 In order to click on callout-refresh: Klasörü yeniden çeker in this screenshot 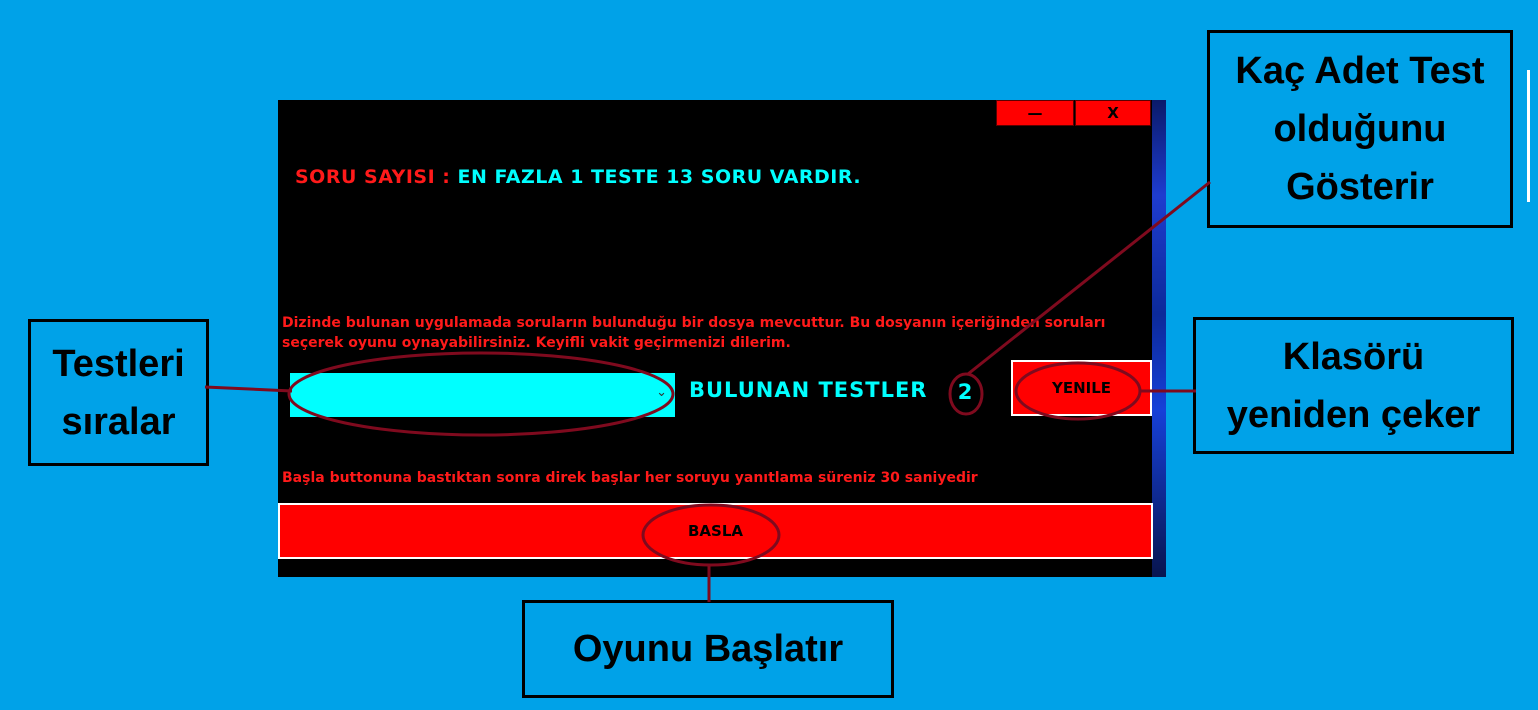, I will do `click(1353, 385)`.